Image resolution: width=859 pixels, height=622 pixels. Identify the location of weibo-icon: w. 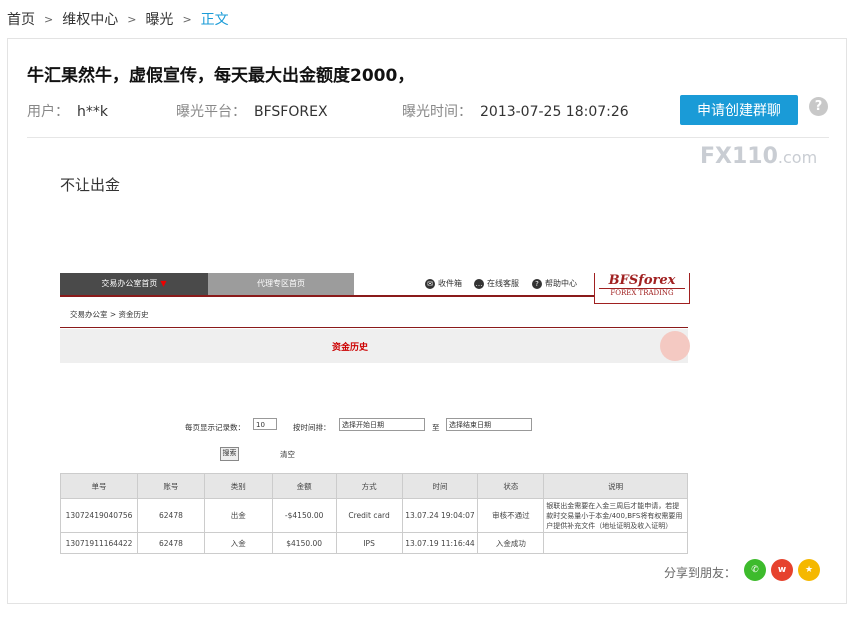
(782, 570).